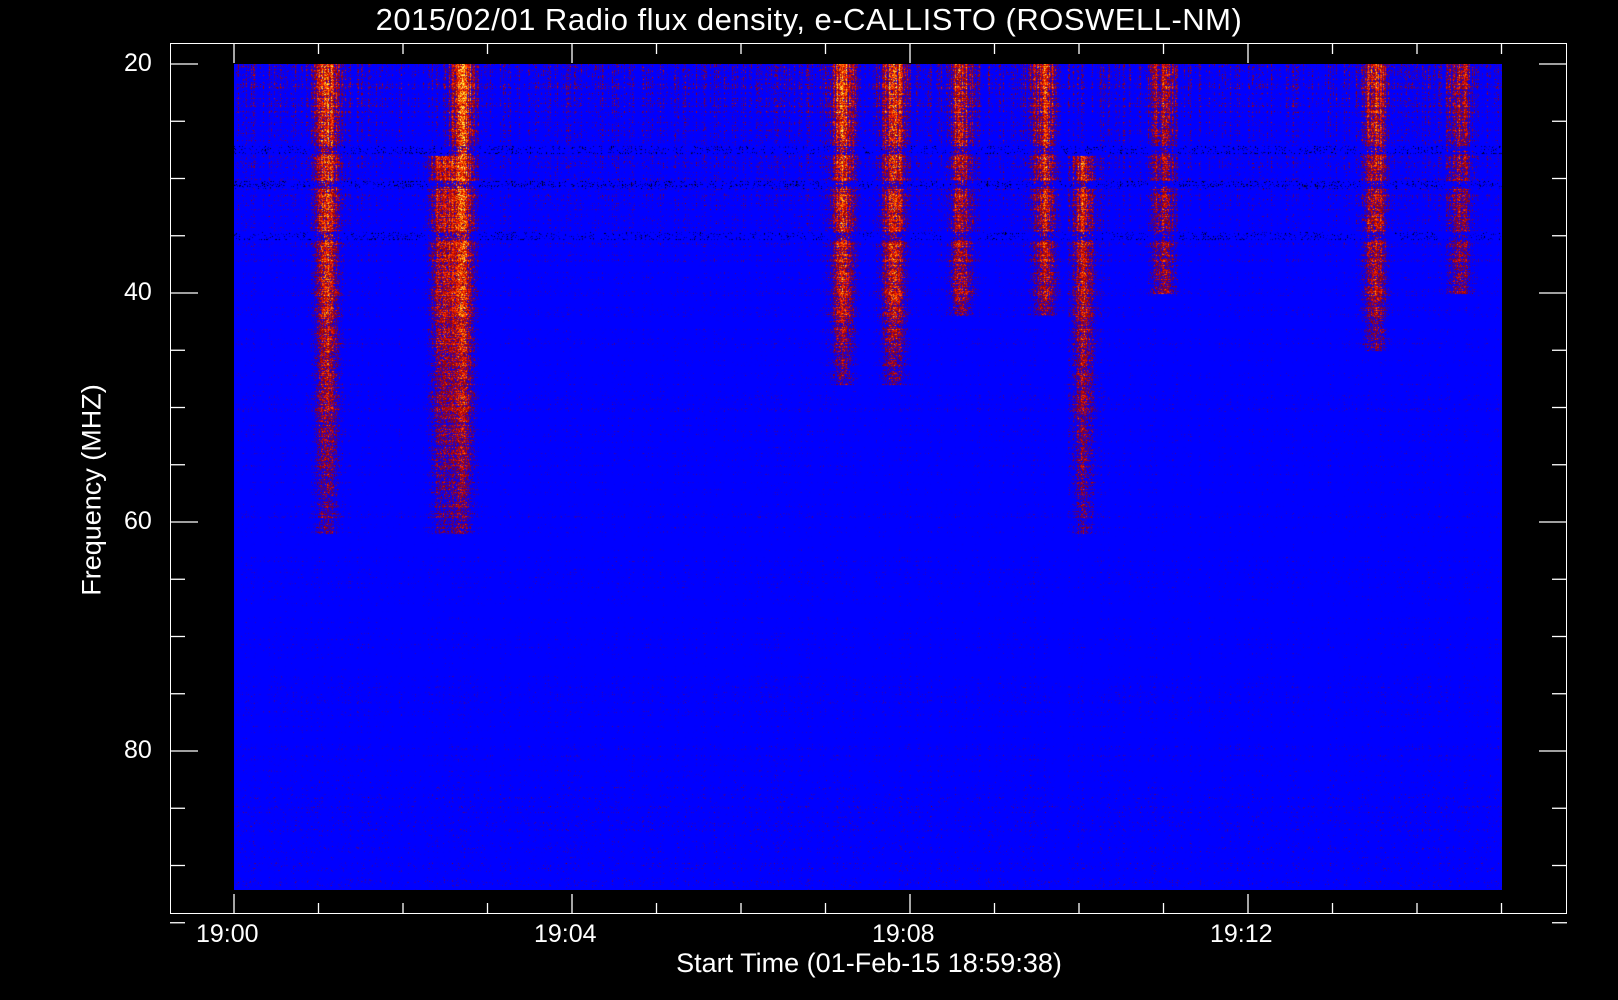  What do you see at coordinates (1241, 934) in the screenshot?
I see `x-tick-label: 19:12` at bounding box center [1241, 934].